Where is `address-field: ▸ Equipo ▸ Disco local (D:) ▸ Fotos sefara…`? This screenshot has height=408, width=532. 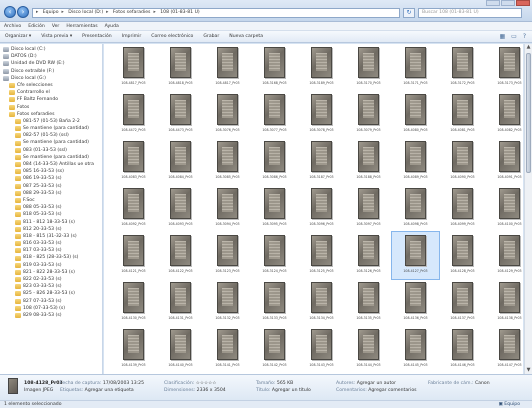
address-field: ▸ Equipo ▸ Disco local (D:) ▸ Fotos sefara… is located at coordinates (216, 13).